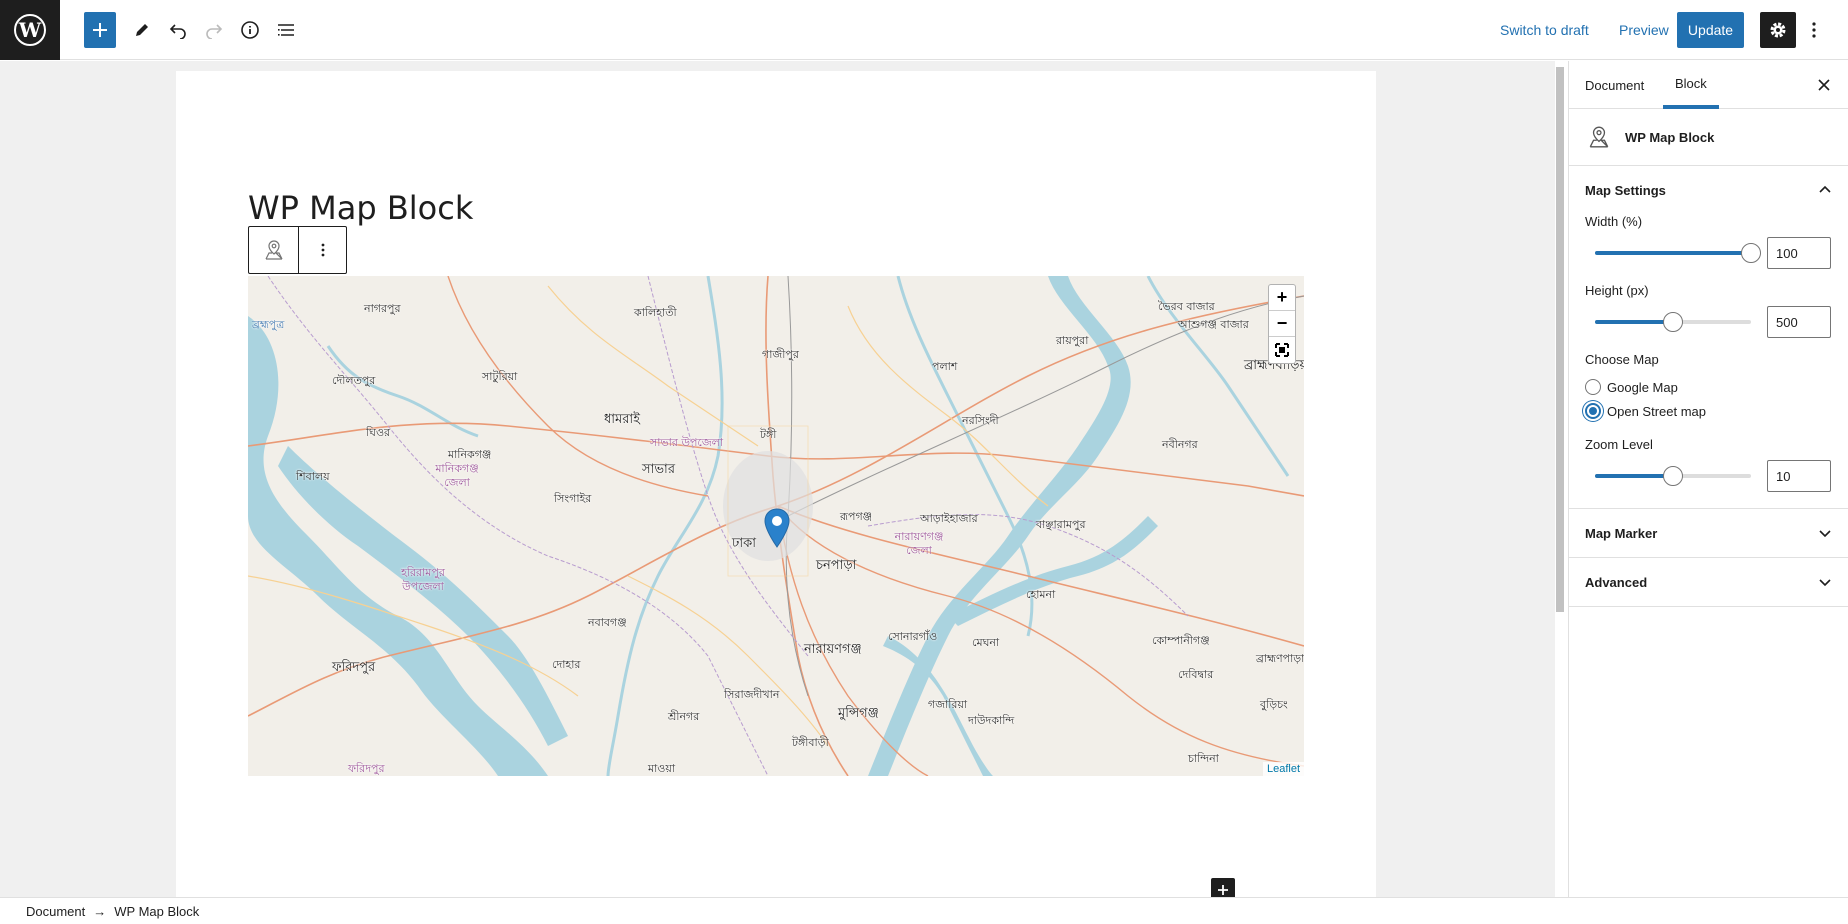 The image size is (1848, 924). What do you see at coordinates (1708, 387) in the screenshot?
I see `google-map-option: Google Map` at bounding box center [1708, 387].